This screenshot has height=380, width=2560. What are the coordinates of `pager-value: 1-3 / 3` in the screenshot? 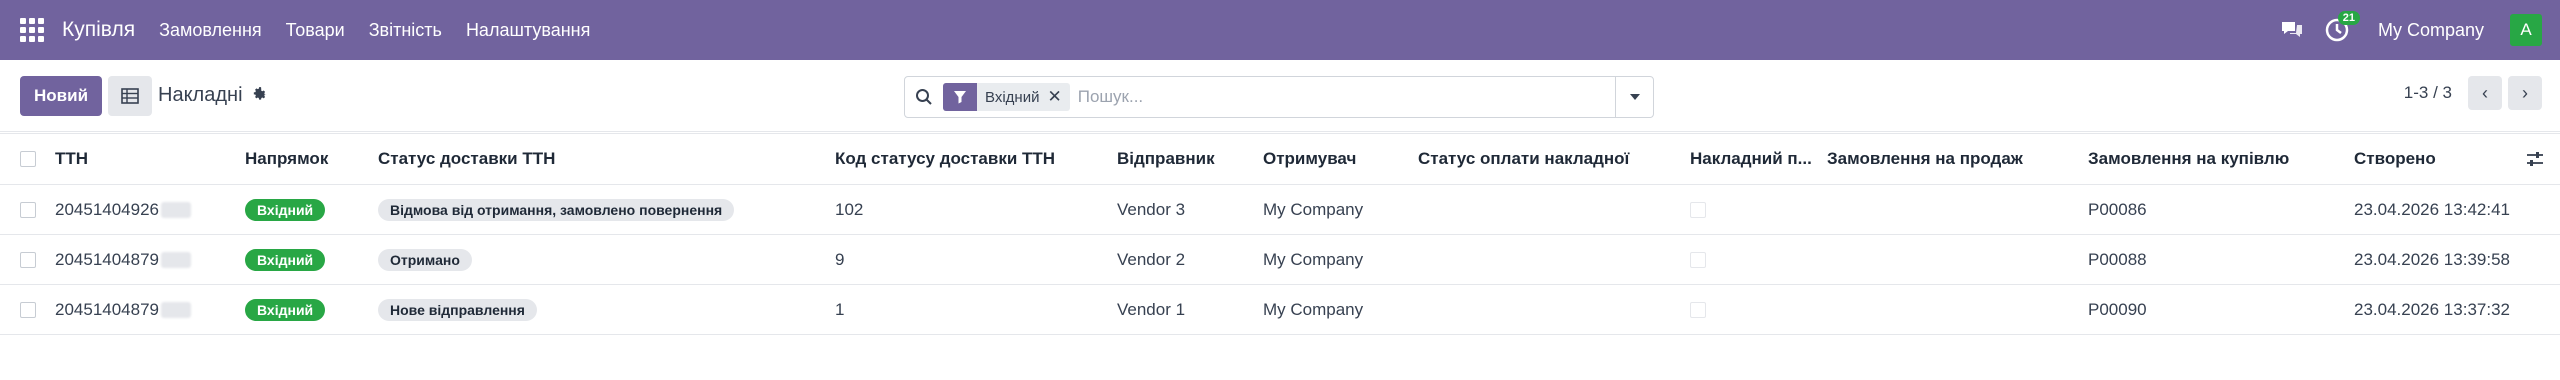 It's located at (2428, 93).